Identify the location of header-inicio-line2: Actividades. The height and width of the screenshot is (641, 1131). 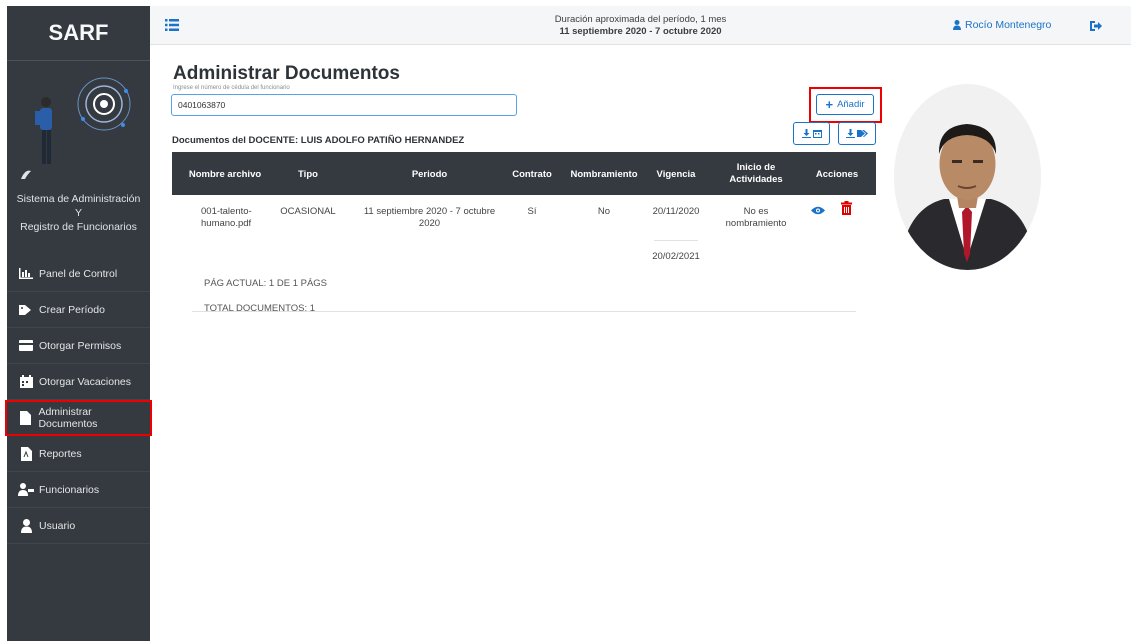
(756, 179).